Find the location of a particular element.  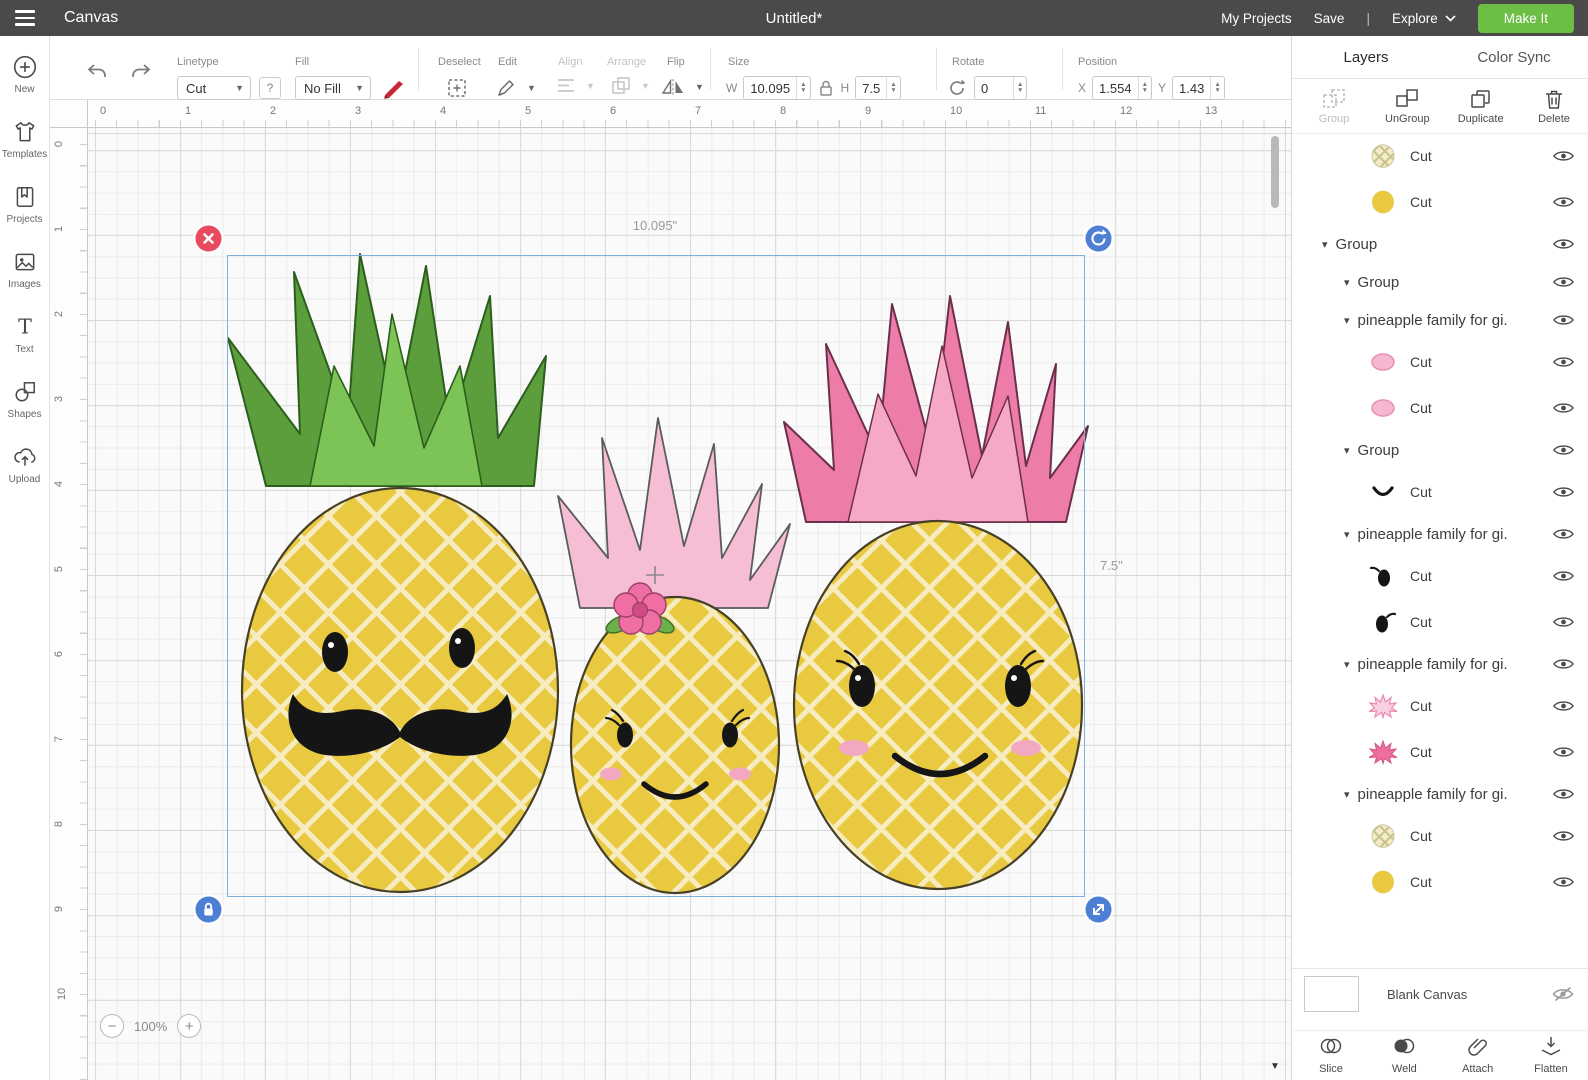

flatten-button: Flatten is located at coordinates (1551, 1057).